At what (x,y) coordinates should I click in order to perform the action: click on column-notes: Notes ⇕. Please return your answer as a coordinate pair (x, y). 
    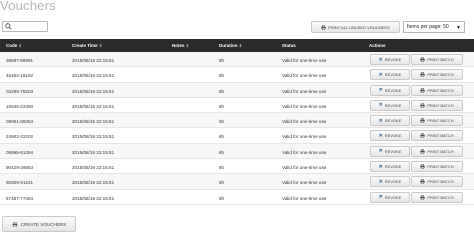
    Looking at the image, I should click on (180, 45).